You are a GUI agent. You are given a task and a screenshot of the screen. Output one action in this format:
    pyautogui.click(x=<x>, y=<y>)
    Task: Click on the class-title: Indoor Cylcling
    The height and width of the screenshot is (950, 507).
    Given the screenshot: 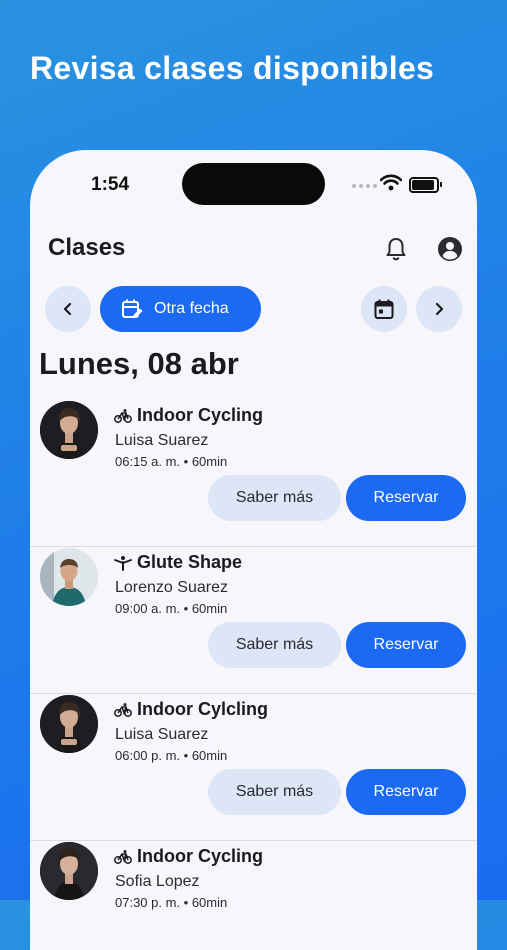 What is the action you would take?
    pyautogui.click(x=191, y=709)
    